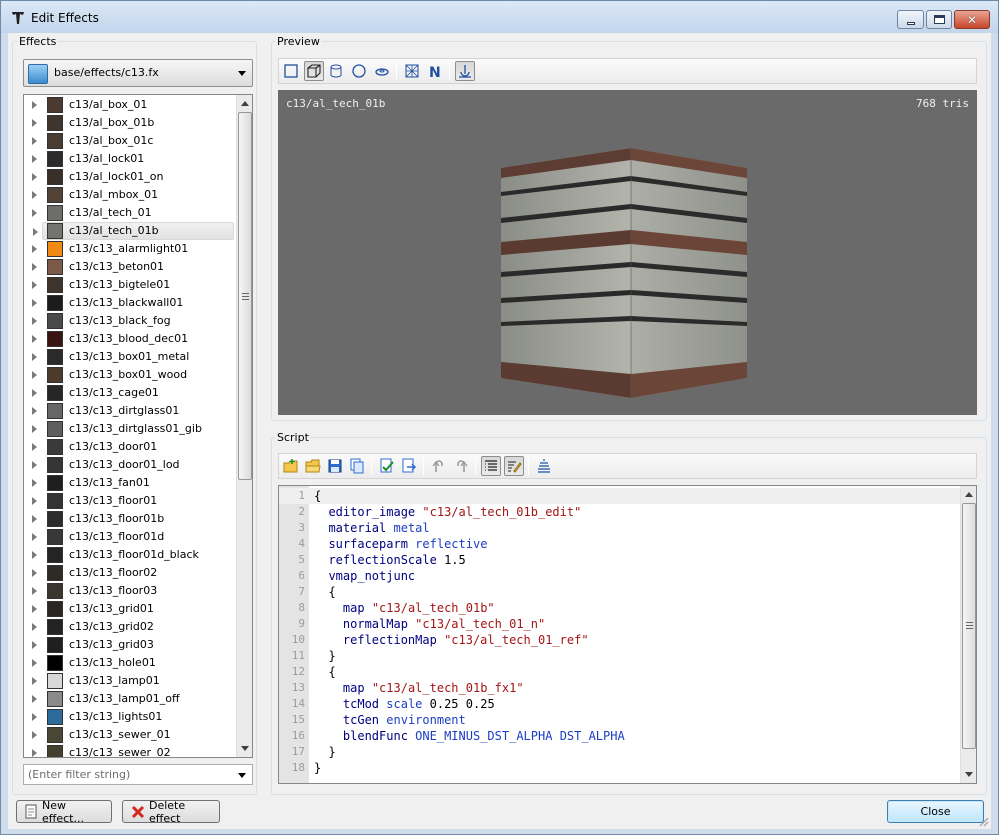 This screenshot has height=835, width=999. Describe the element at coordinates (129, 375) in the screenshot. I see `tree-item: c13/c13_box01_wood` at that location.